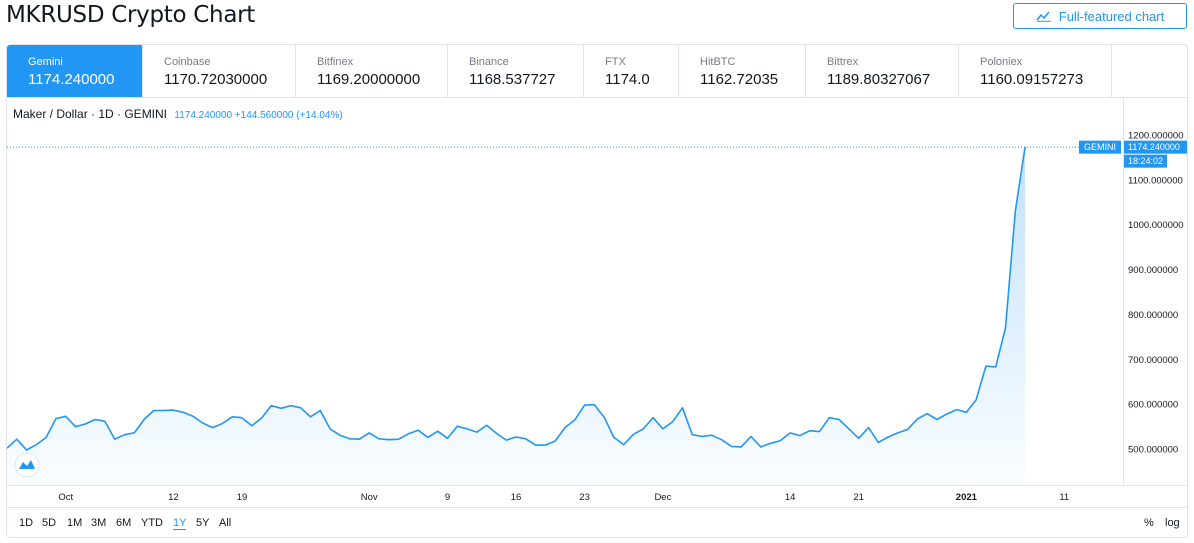 This screenshot has height=543, width=1194. I want to click on x-tick-label: 19, so click(242, 497).